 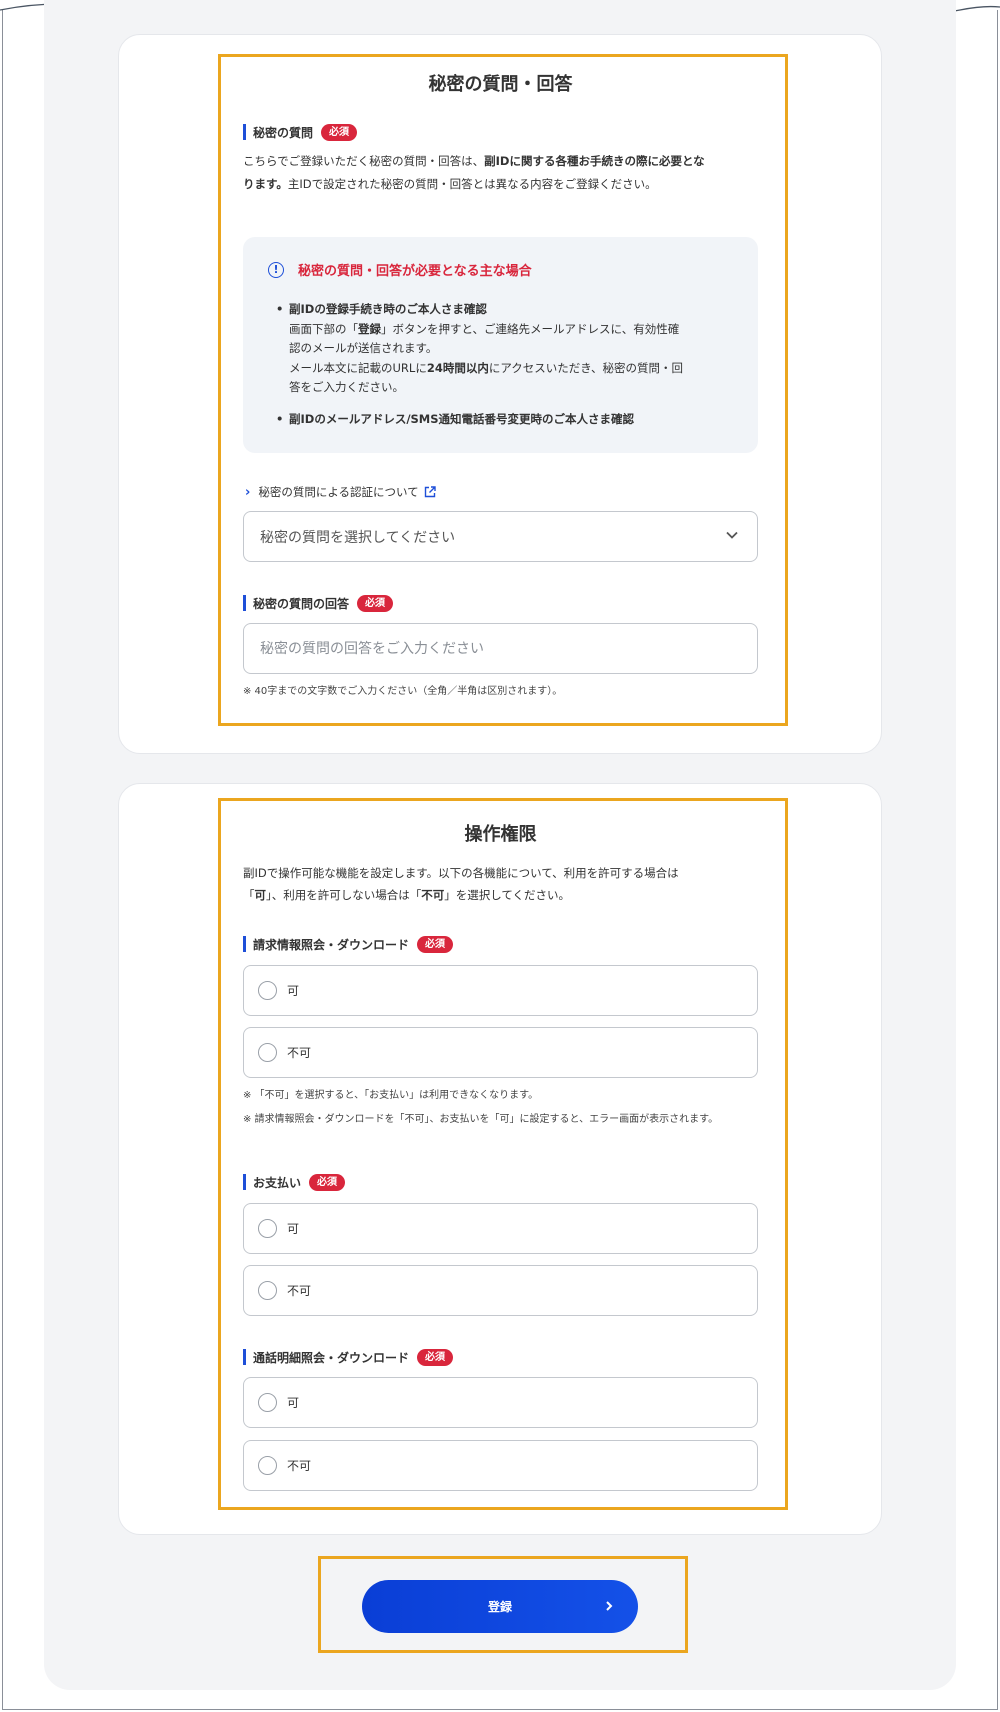 I want to click on highlight-register-button, so click(x=503, y=1604).